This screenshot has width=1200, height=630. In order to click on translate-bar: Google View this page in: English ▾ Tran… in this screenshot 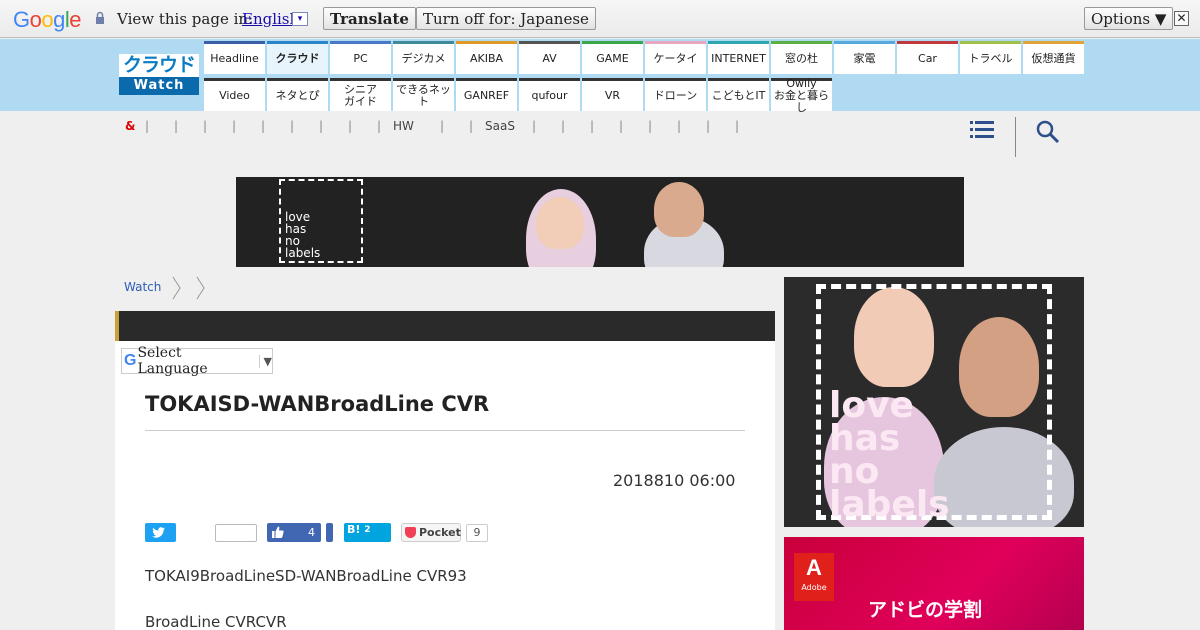, I will do `click(600, 19)`.